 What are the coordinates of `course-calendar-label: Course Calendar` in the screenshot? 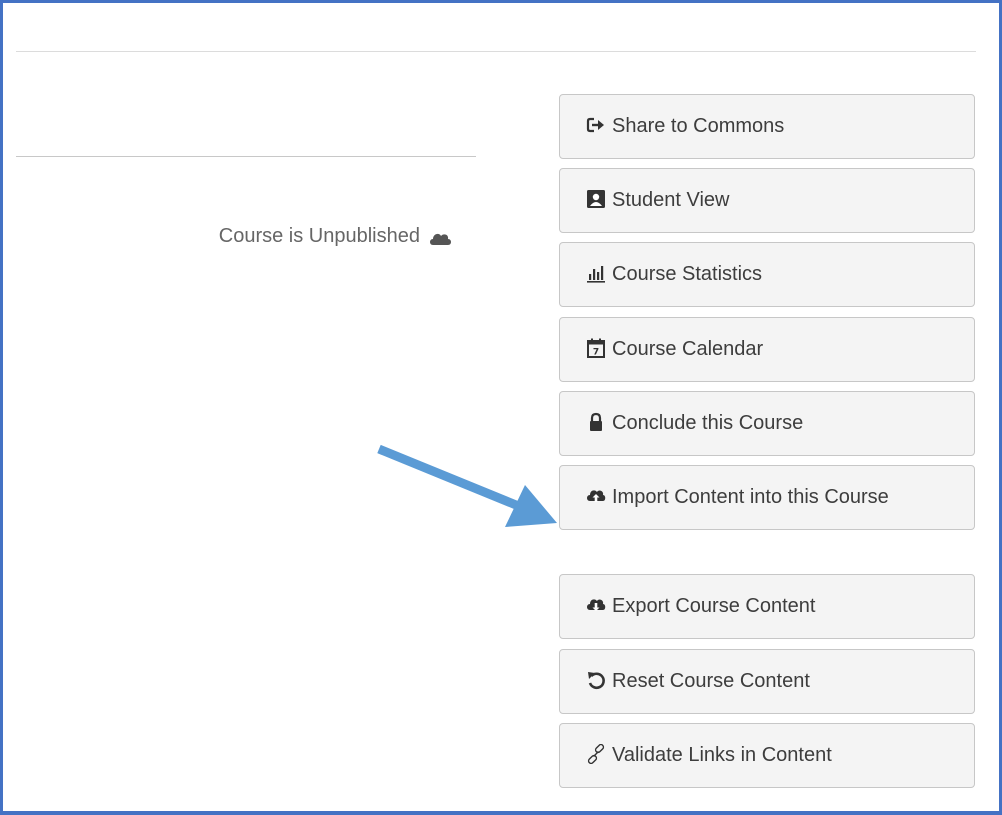 It's located at (688, 349).